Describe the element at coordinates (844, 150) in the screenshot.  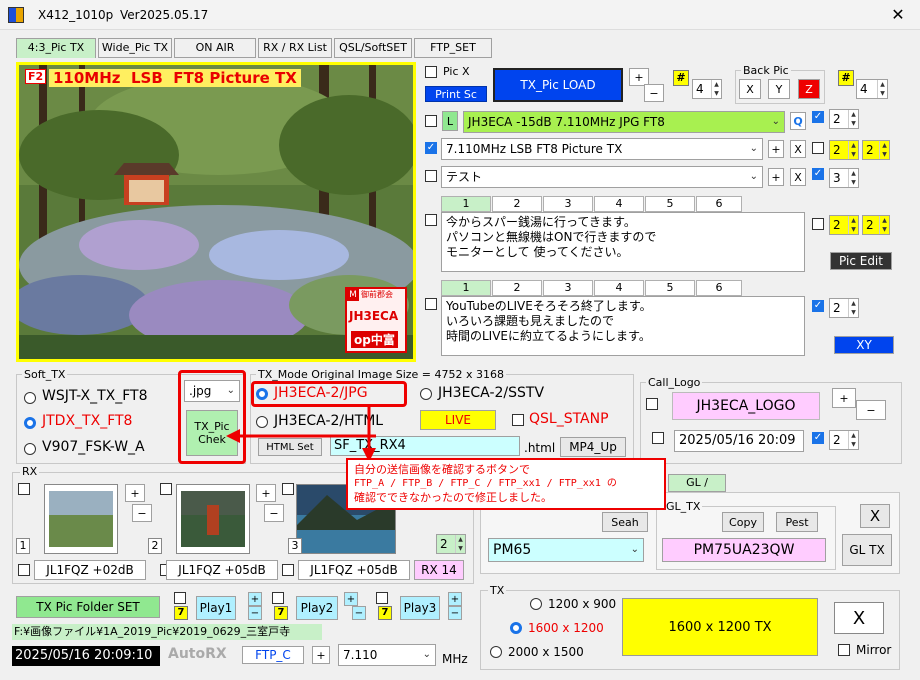
I see `row2-spin1: 2 ▲ ▼` at that location.